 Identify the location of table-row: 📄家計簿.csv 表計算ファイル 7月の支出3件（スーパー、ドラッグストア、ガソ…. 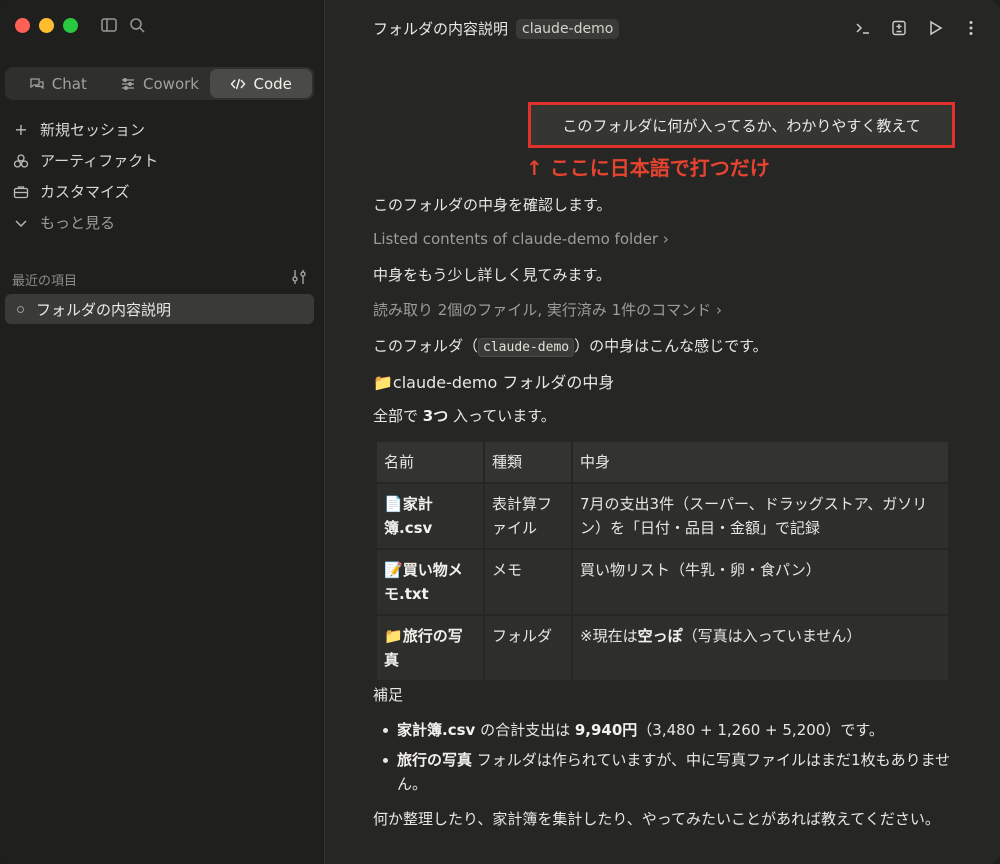
(662, 516).